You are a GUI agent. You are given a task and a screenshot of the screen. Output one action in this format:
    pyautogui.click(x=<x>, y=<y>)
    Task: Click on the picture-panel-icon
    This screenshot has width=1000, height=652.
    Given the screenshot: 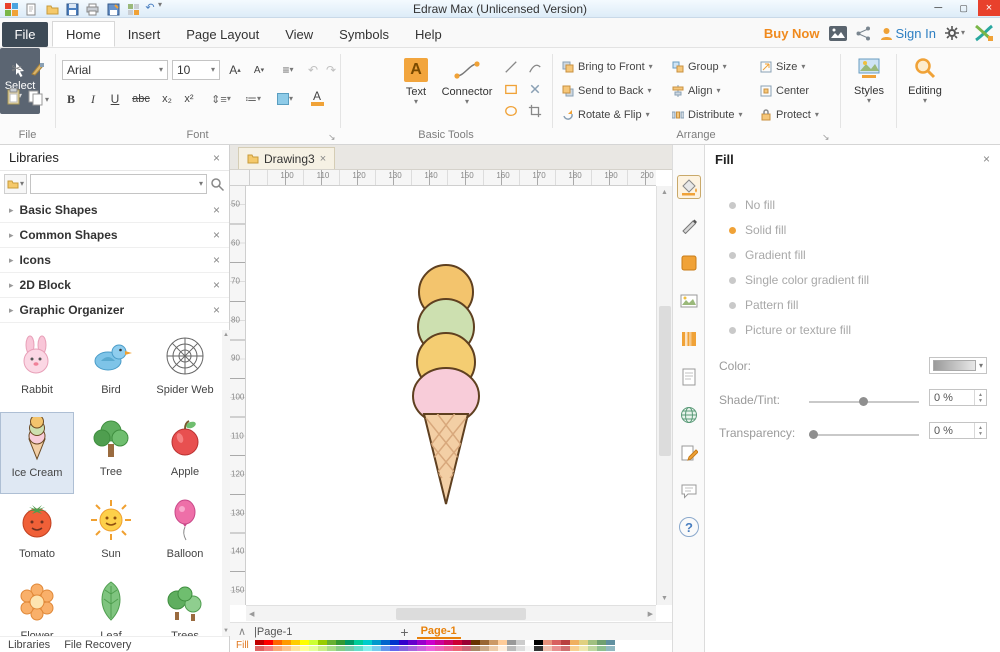 What is the action you would take?
    pyautogui.click(x=689, y=301)
    